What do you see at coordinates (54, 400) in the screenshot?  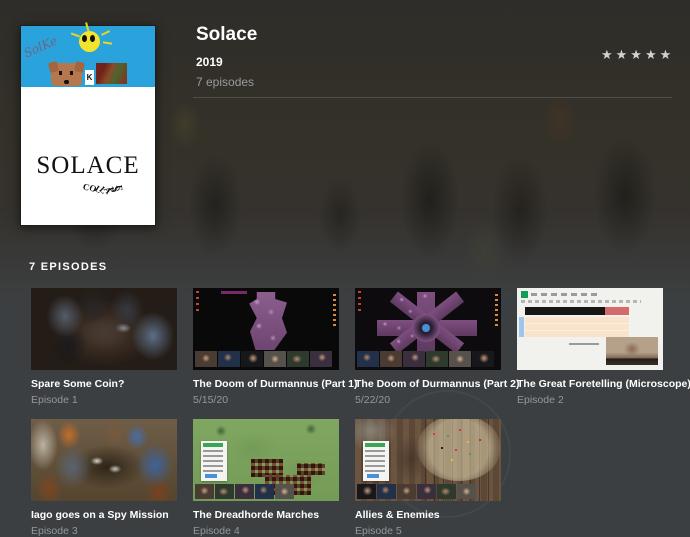 I see `episode-subtitle: Episode 1` at bounding box center [54, 400].